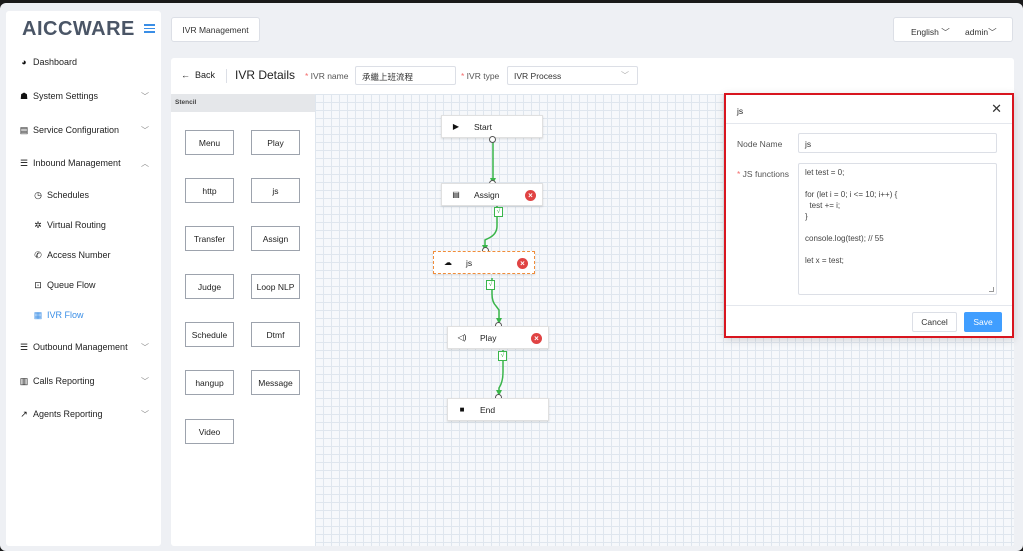 This screenshot has width=1023, height=551. Describe the element at coordinates (24, 413) in the screenshot. I see `line-chart-icon: ↗` at that location.